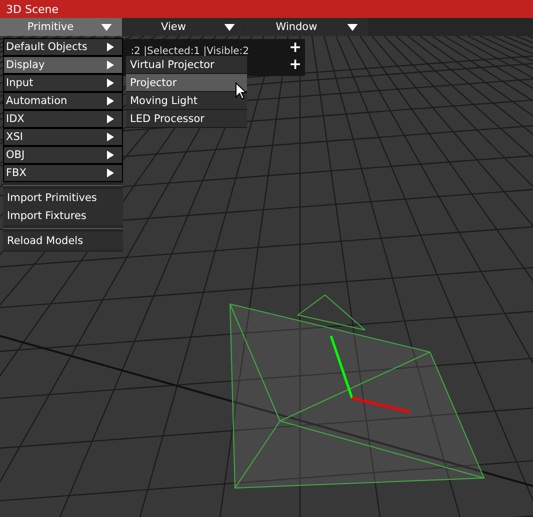 The image size is (533, 517). I want to click on menu-item: Import Fixtures, so click(63, 216).